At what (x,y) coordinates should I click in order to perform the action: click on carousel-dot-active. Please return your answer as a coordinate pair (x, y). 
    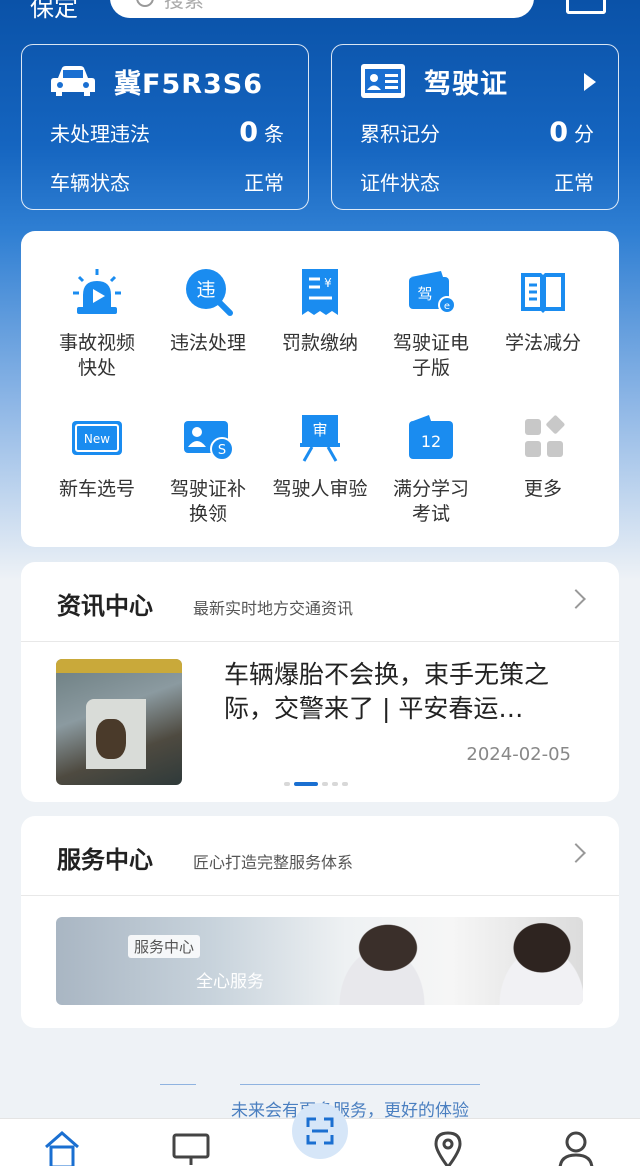
    Looking at the image, I should click on (306, 784).